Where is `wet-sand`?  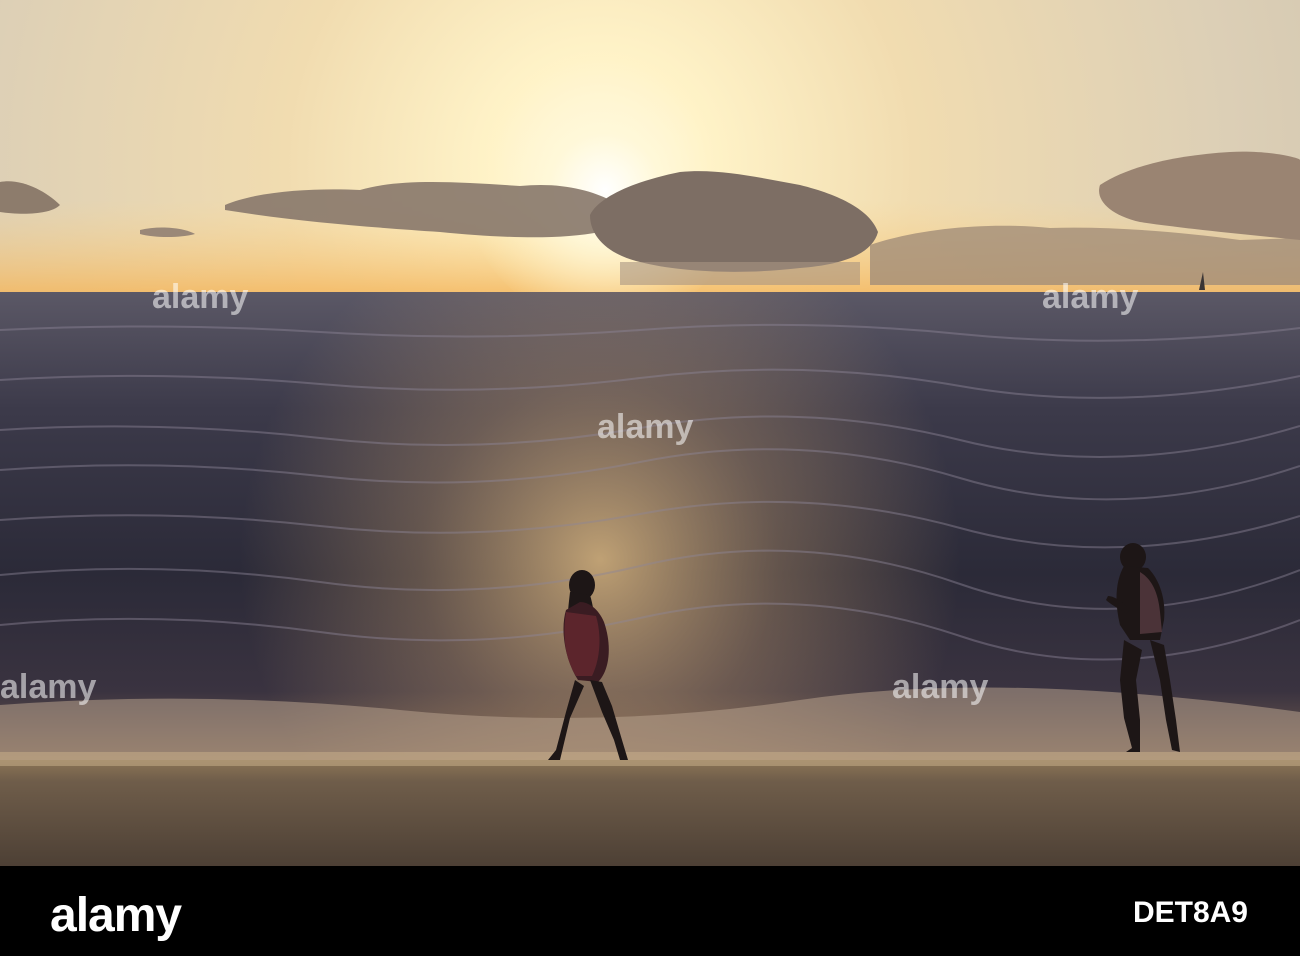
wet-sand is located at coordinates (650, 759).